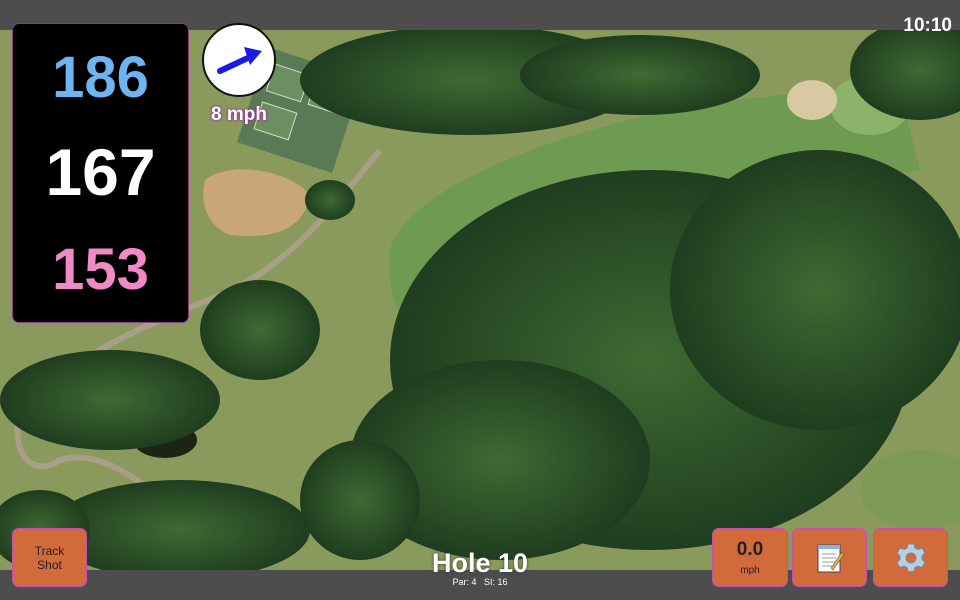 The image size is (960, 600). I want to click on track-shot-button: Track Shot, so click(49, 557).